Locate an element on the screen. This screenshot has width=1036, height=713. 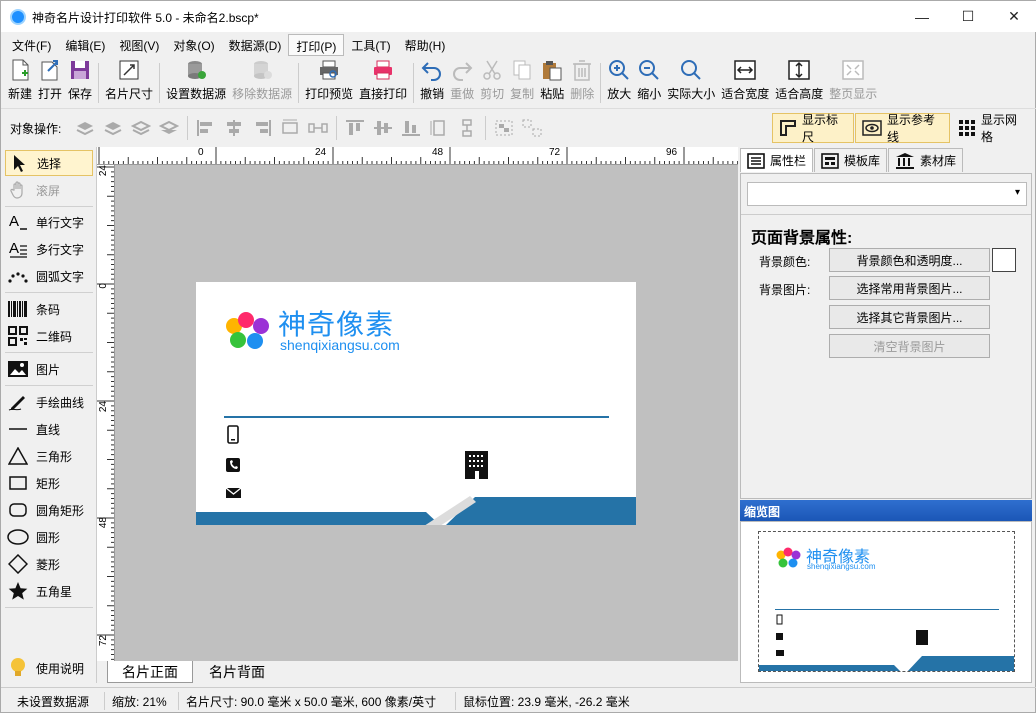
building-icon is located at coordinates (476, 465).